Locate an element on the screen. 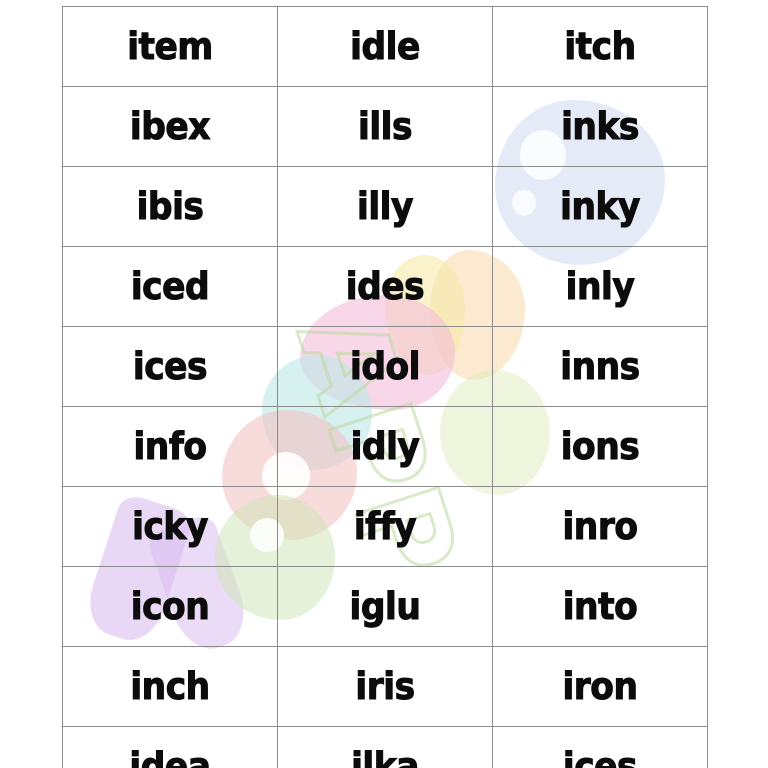 This screenshot has height=768, width=768. word-text: item is located at coordinates (170, 46).